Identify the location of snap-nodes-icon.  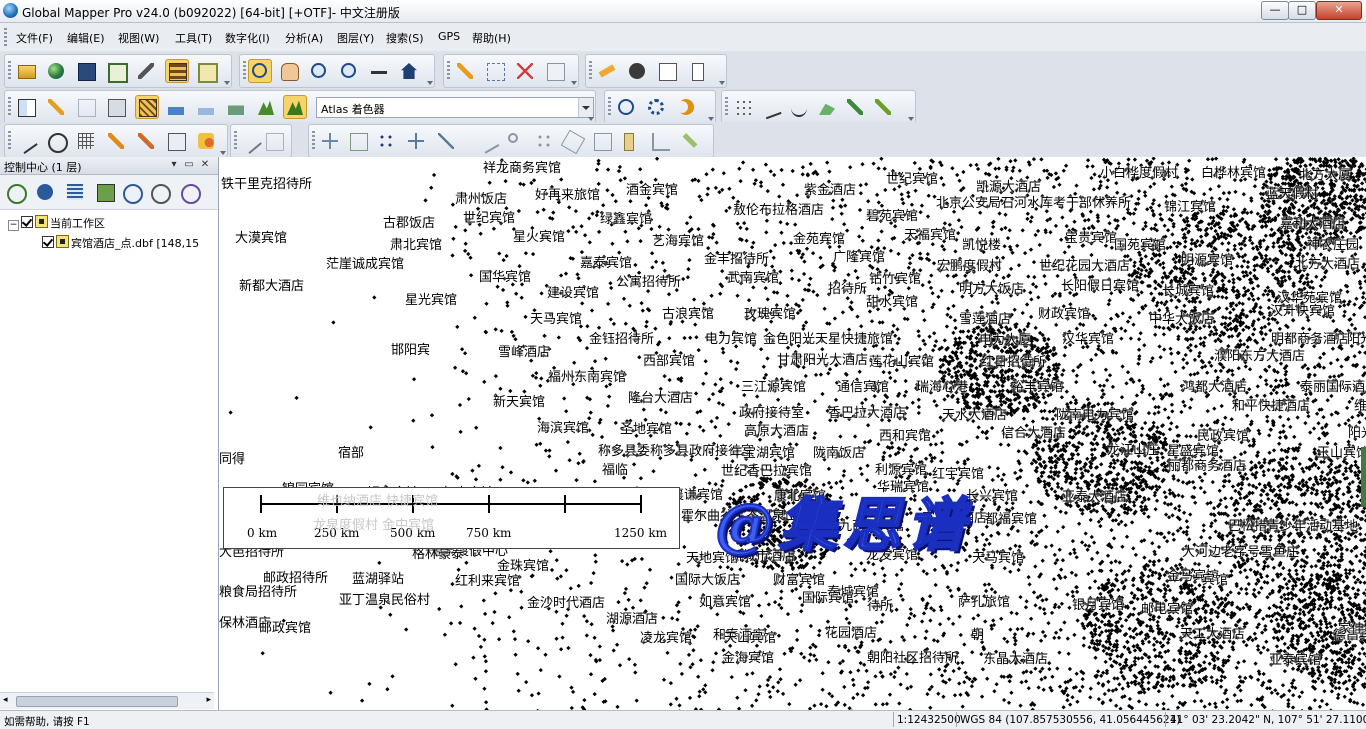
(386, 141).